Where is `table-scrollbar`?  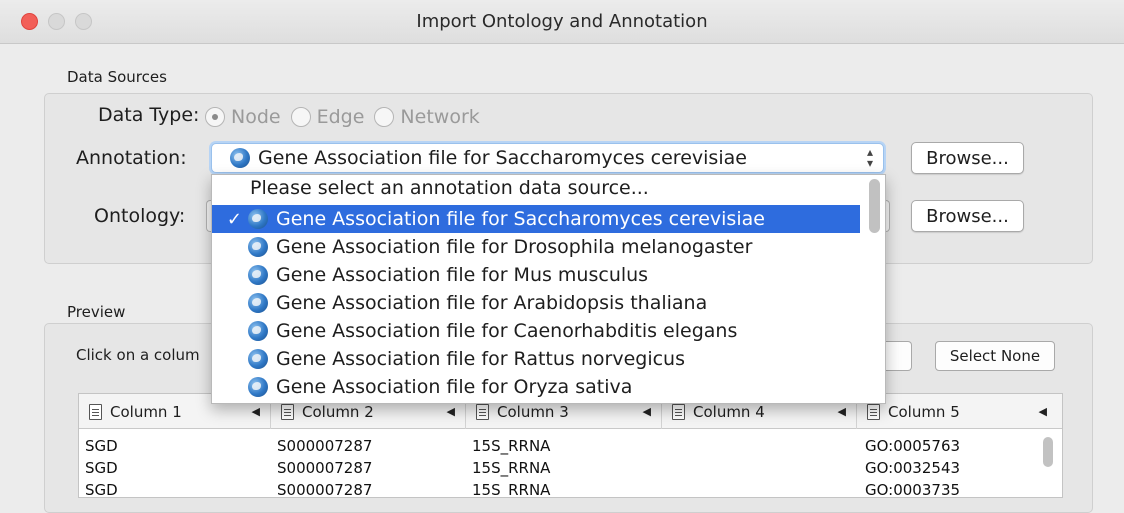 table-scrollbar is located at coordinates (1048, 452).